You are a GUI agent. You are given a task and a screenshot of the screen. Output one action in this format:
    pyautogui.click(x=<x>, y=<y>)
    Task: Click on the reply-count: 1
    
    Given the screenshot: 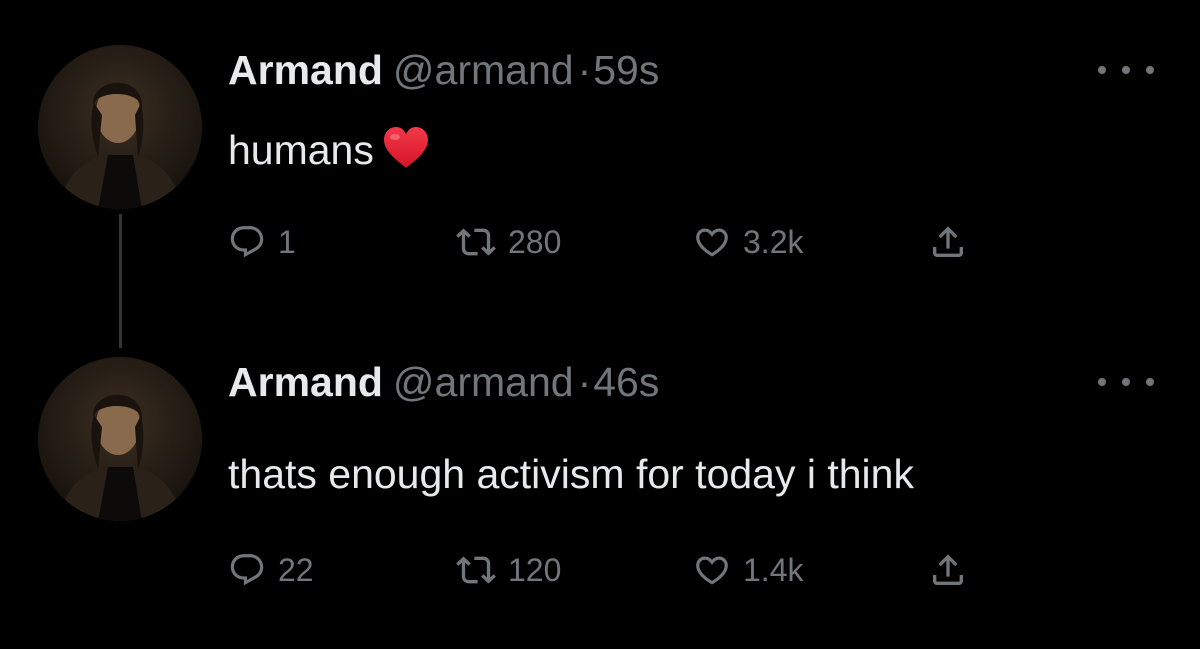 What is the action you would take?
    pyautogui.click(x=287, y=241)
    